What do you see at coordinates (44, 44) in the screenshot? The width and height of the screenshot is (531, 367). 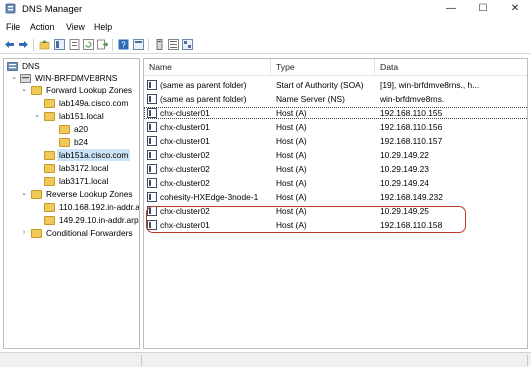 I see `up-folder-icon` at bounding box center [44, 44].